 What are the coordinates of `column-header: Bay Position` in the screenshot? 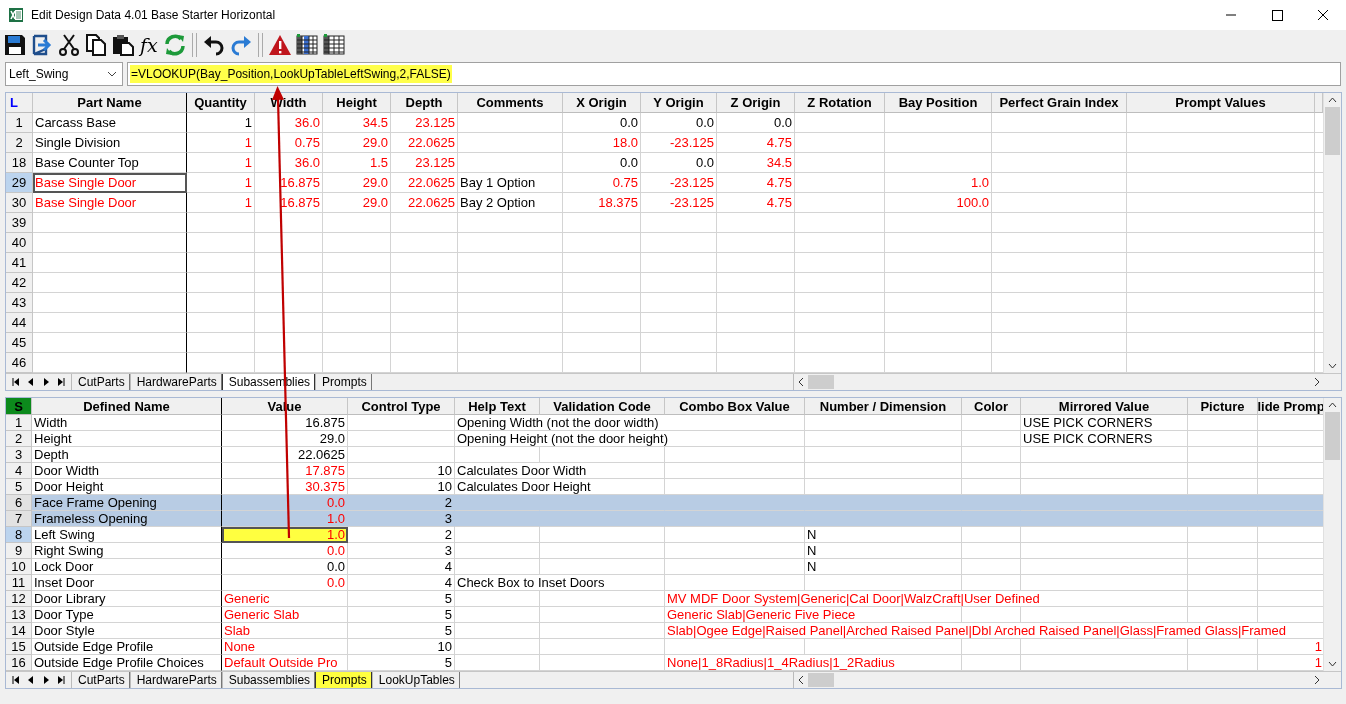 It's located at (938, 103).